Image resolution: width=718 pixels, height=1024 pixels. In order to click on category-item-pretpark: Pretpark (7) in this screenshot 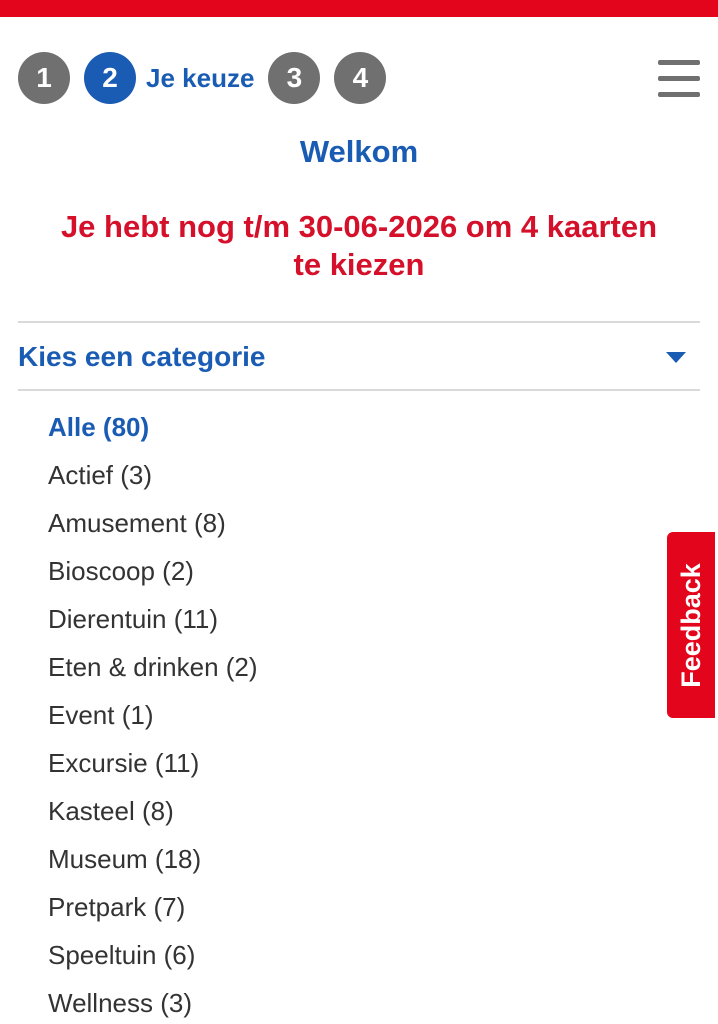, I will do `click(153, 908)`.